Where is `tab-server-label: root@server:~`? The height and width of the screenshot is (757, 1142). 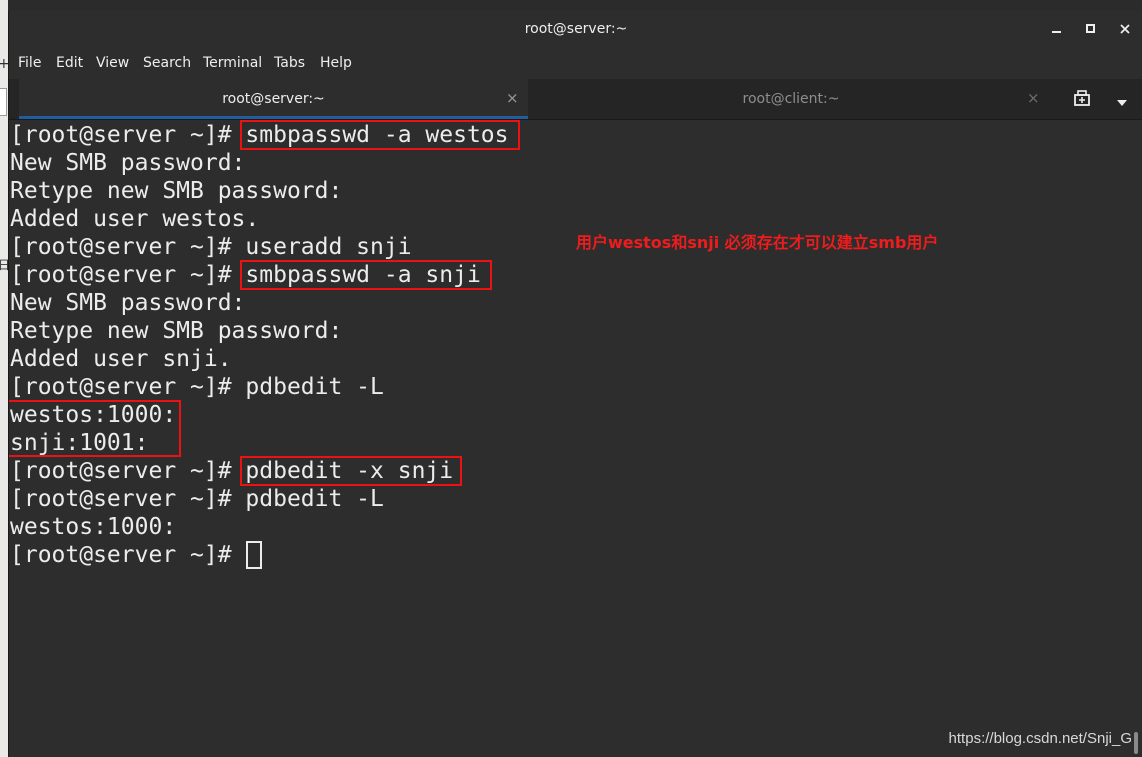 tab-server-label: root@server:~ is located at coordinates (273, 99).